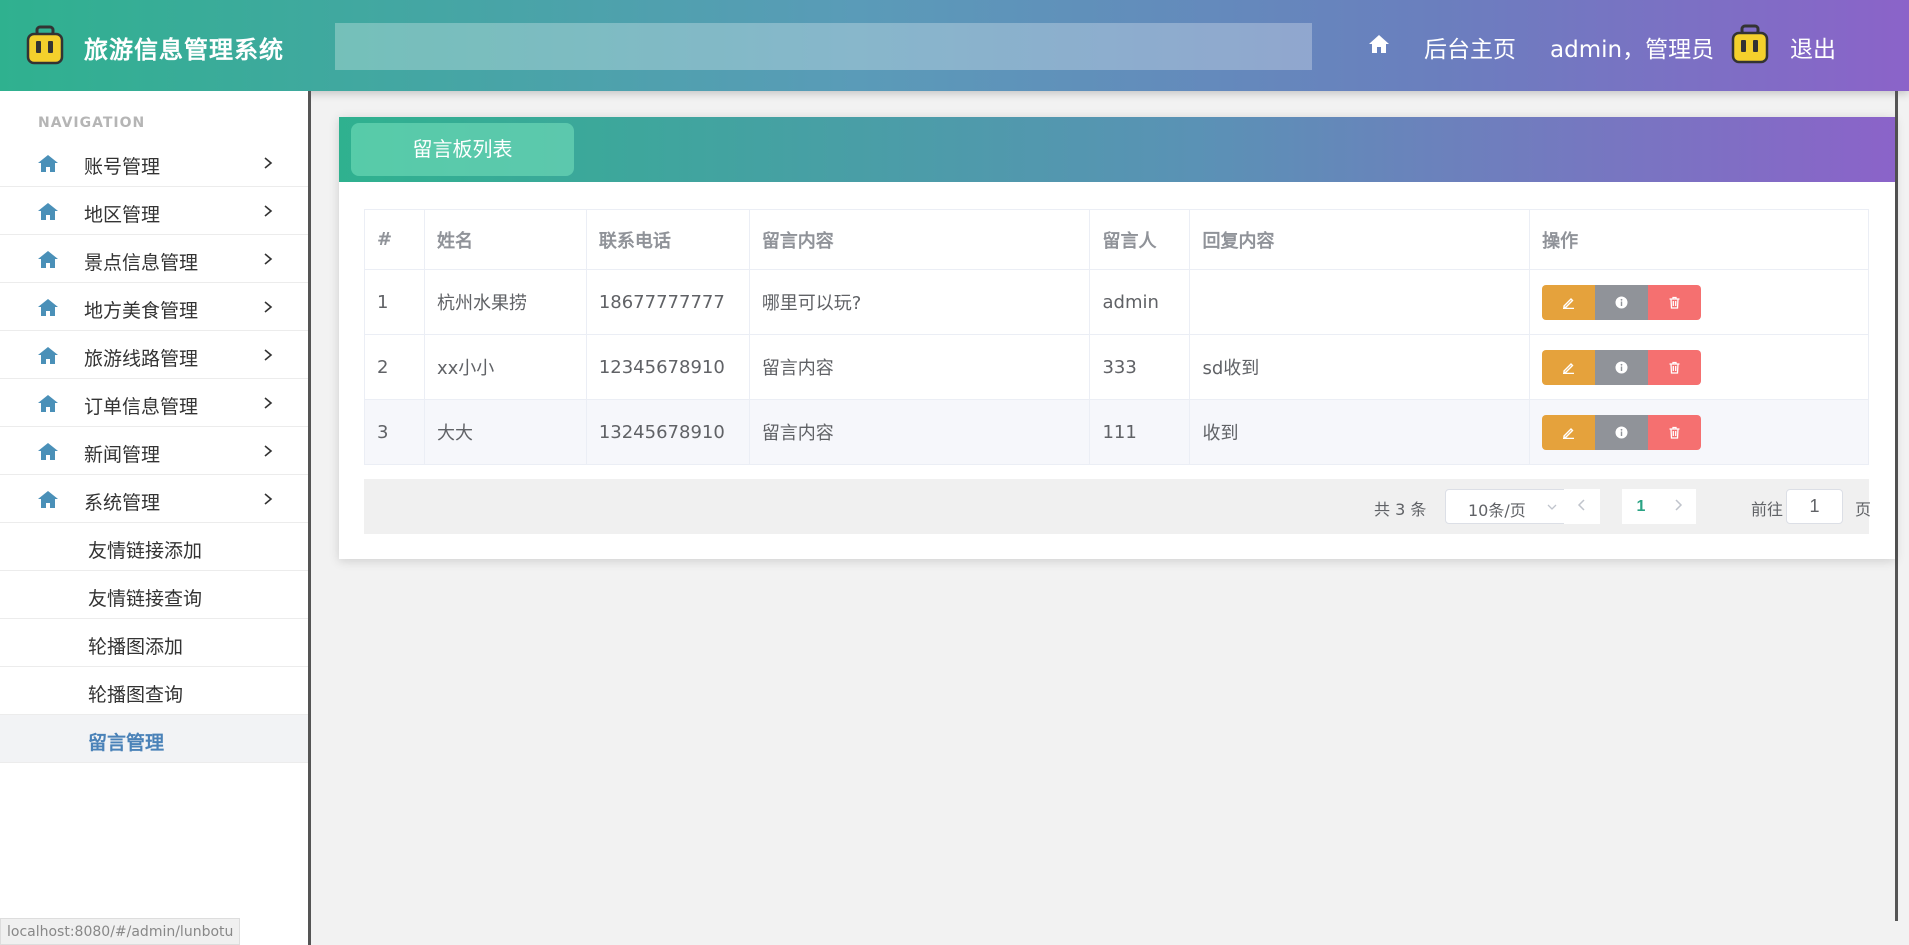  Describe the element at coordinates (1470, 47) in the screenshot. I see `dashboard-home-link: 后台主页` at that location.